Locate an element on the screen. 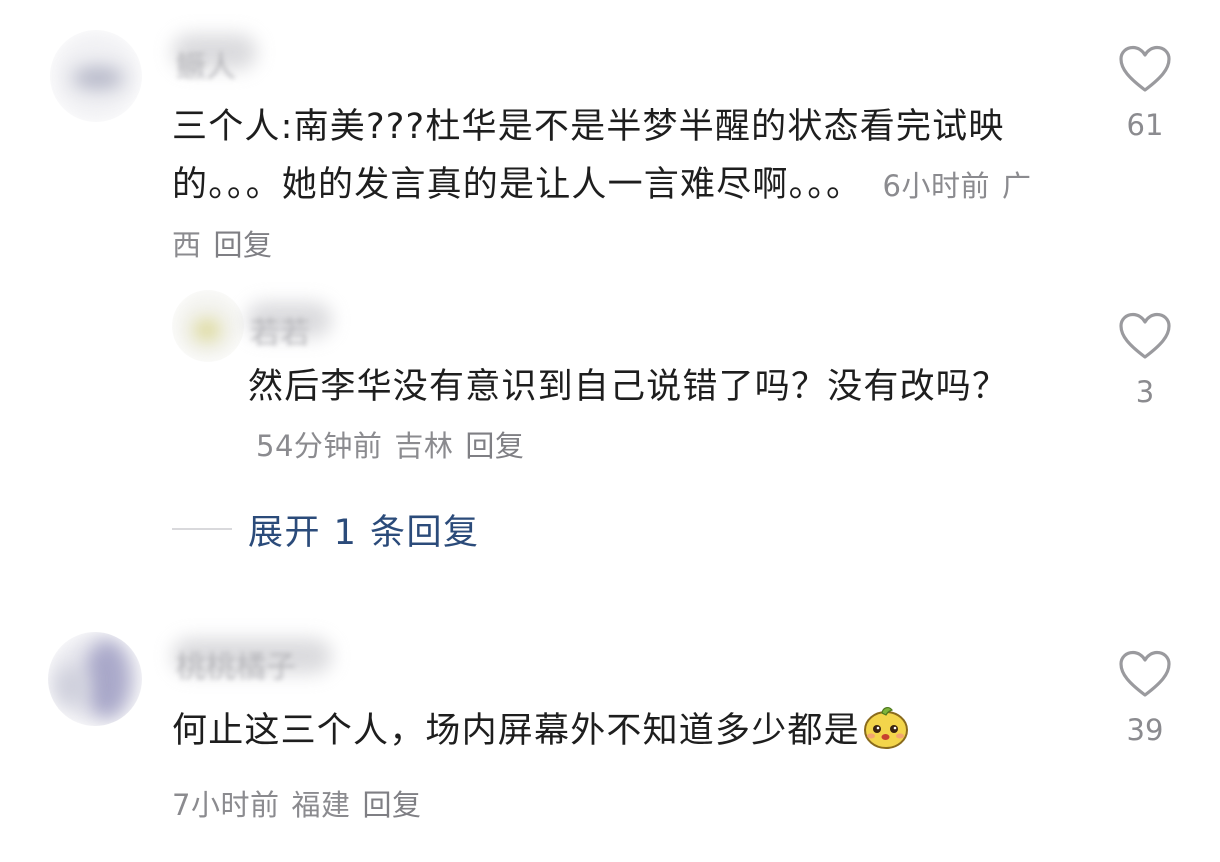 The image size is (1220, 862). comment-text: 何止这三个人，场内屏幕外不知道多少都是 7小时前 福建 回复 is located at coordinates (612, 768).